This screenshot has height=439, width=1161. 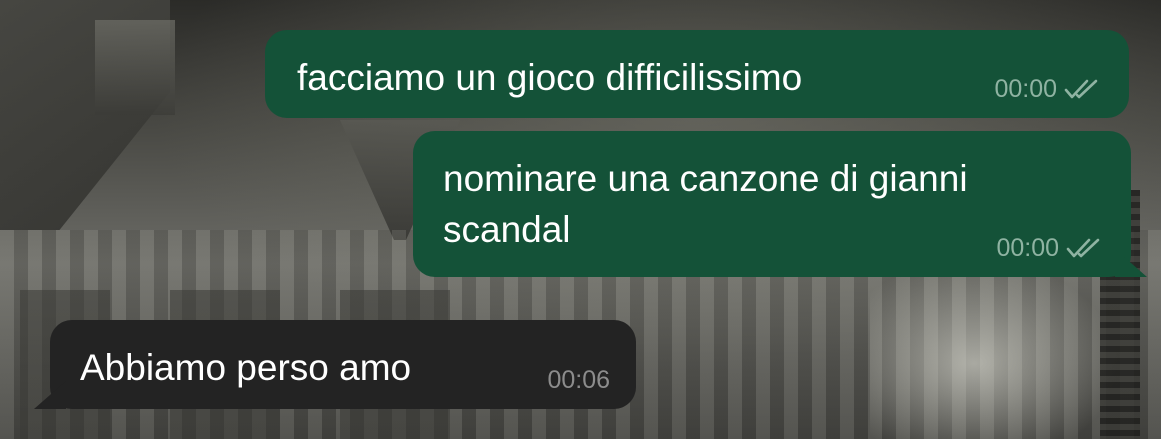 I want to click on message-bubble-outgoing: facciamo un gioco difficilissimo 00:00, so click(x=697, y=74).